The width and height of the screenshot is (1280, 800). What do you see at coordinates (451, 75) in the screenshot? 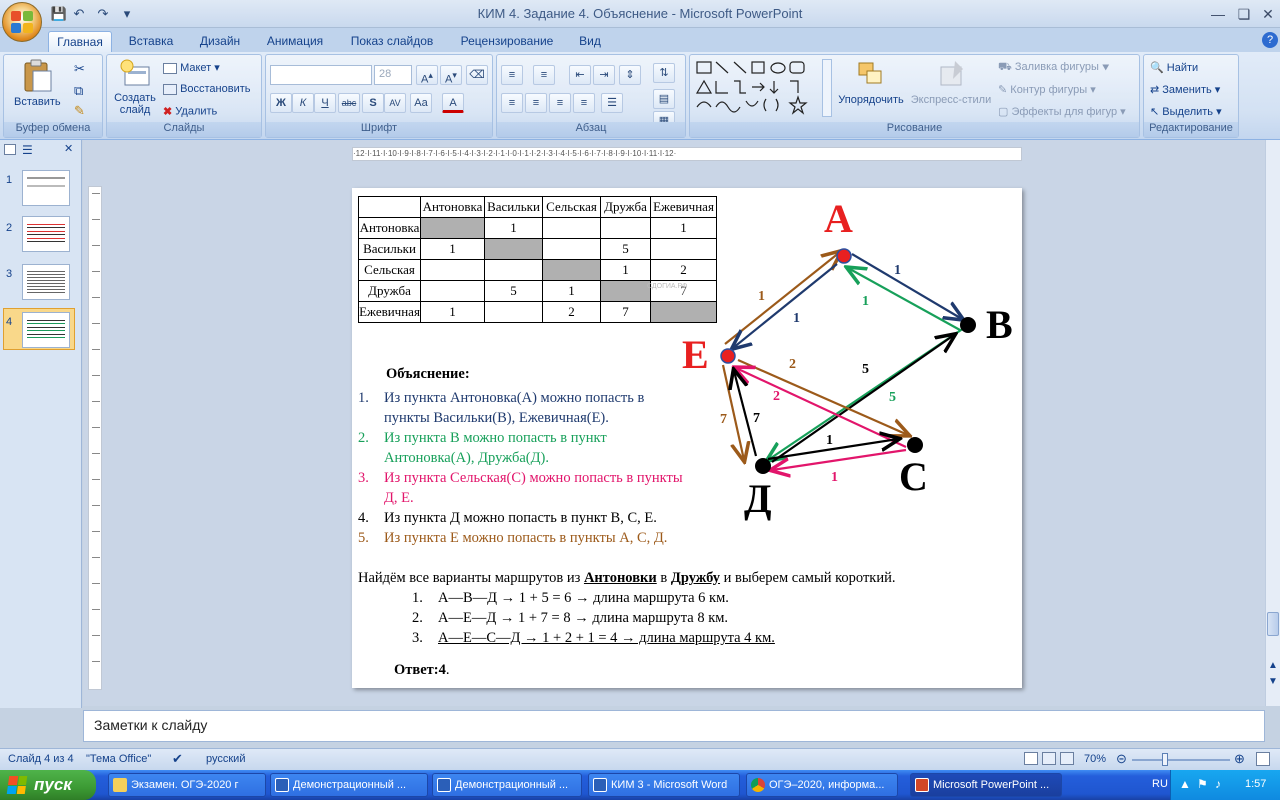
I see `shrink-font-button: A▾` at bounding box center [451, 75].